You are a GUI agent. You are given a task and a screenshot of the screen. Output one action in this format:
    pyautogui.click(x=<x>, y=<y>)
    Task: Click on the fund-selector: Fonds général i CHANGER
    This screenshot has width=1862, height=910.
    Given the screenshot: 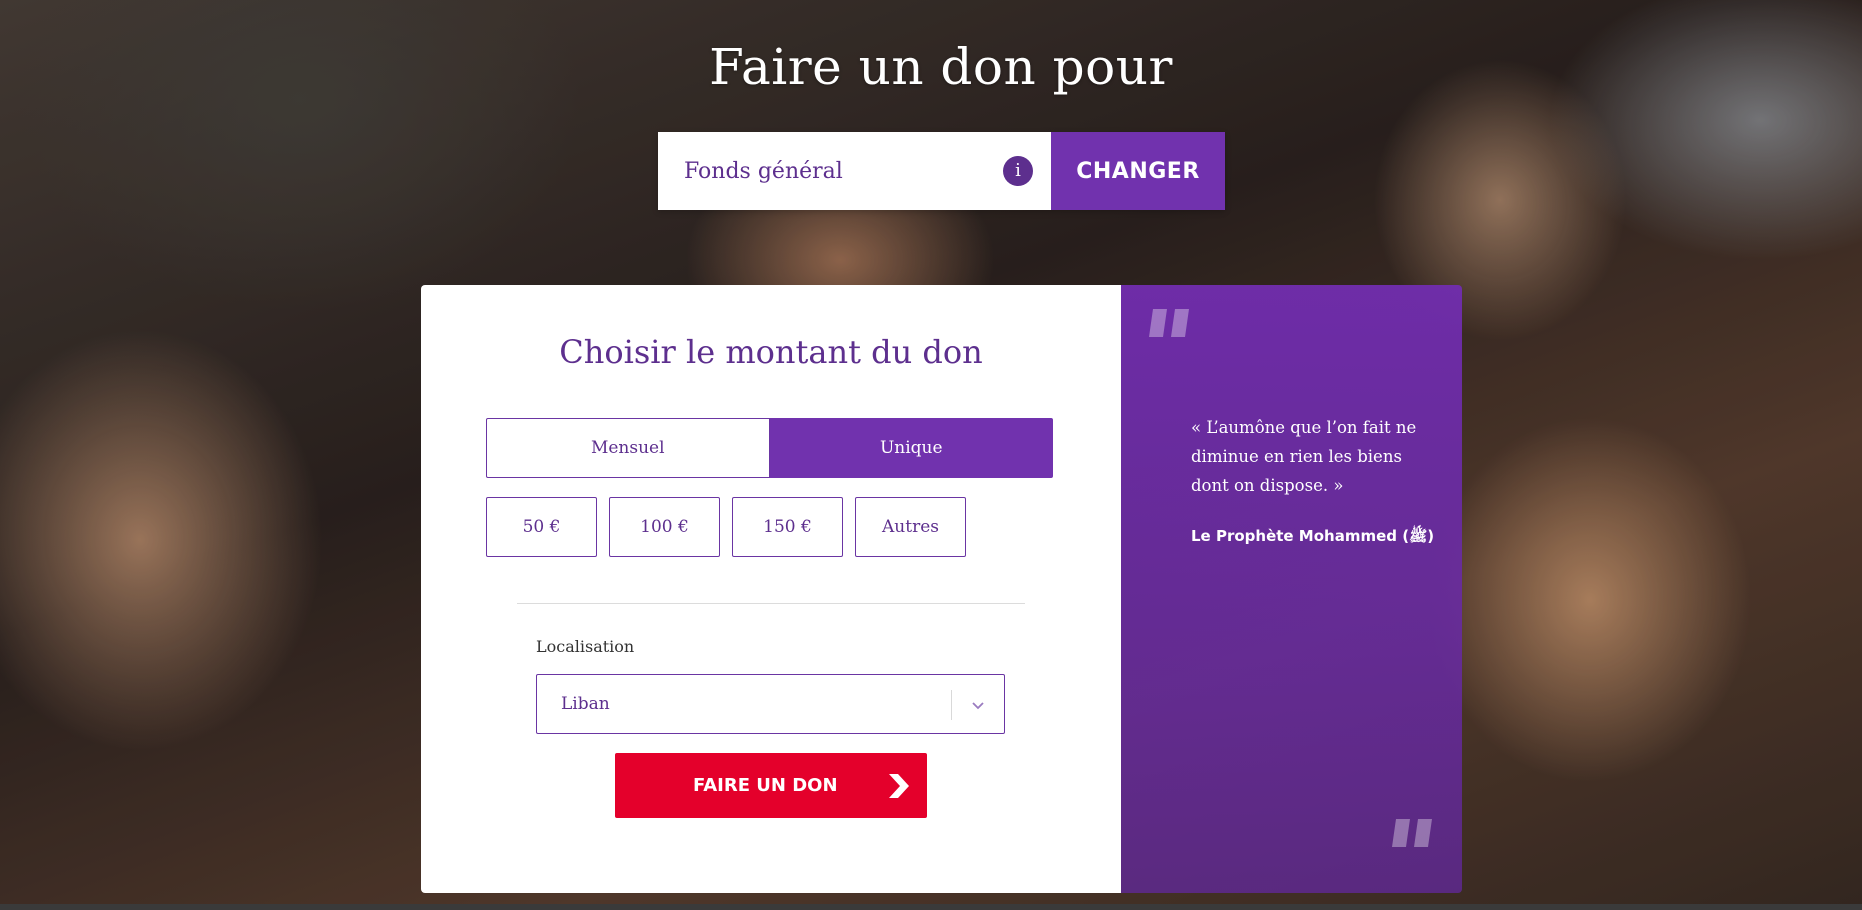 What is the action you would take?
    pyautogui.click(x=941, y=171)
    